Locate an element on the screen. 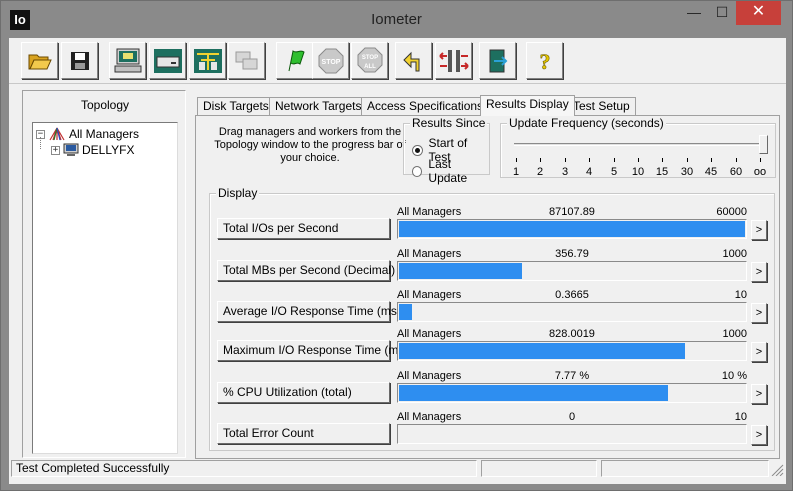  slider-tick-label: 10 is located at coordinates (638, 172).